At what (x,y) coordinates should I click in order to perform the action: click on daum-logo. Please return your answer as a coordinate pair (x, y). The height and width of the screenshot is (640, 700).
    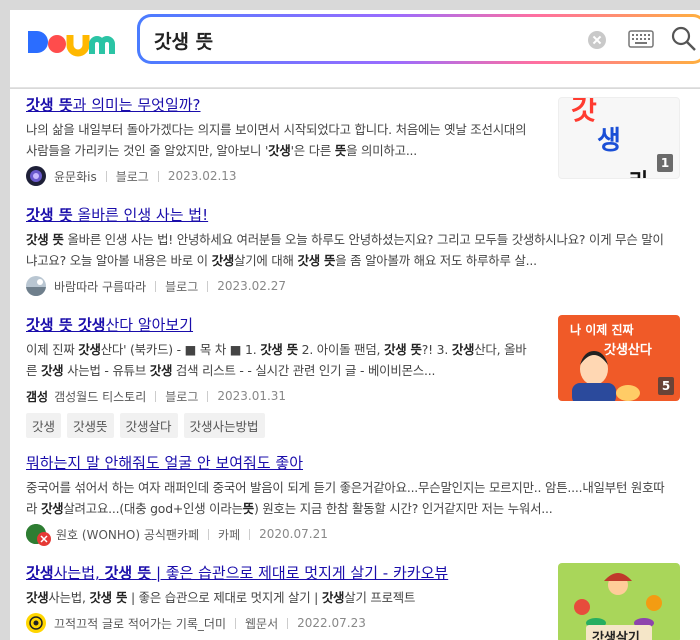
    Looking at the image, I should click on (72, 44).